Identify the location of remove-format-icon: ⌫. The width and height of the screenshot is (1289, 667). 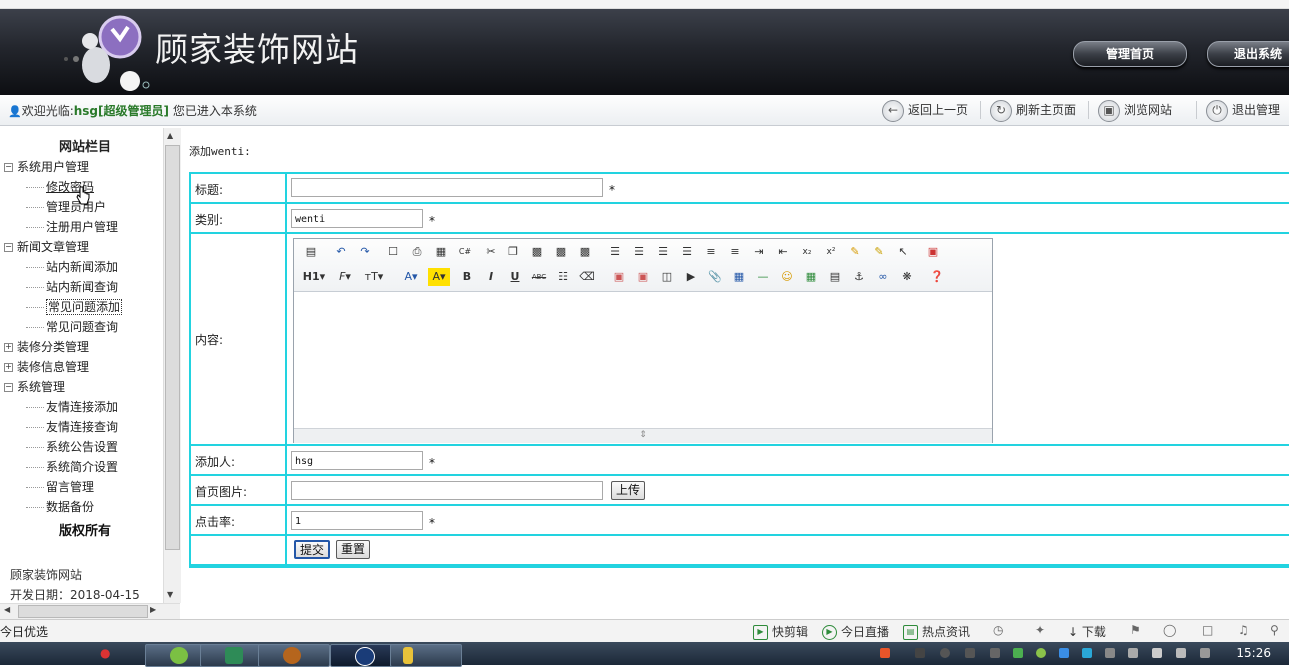
(587, 277).